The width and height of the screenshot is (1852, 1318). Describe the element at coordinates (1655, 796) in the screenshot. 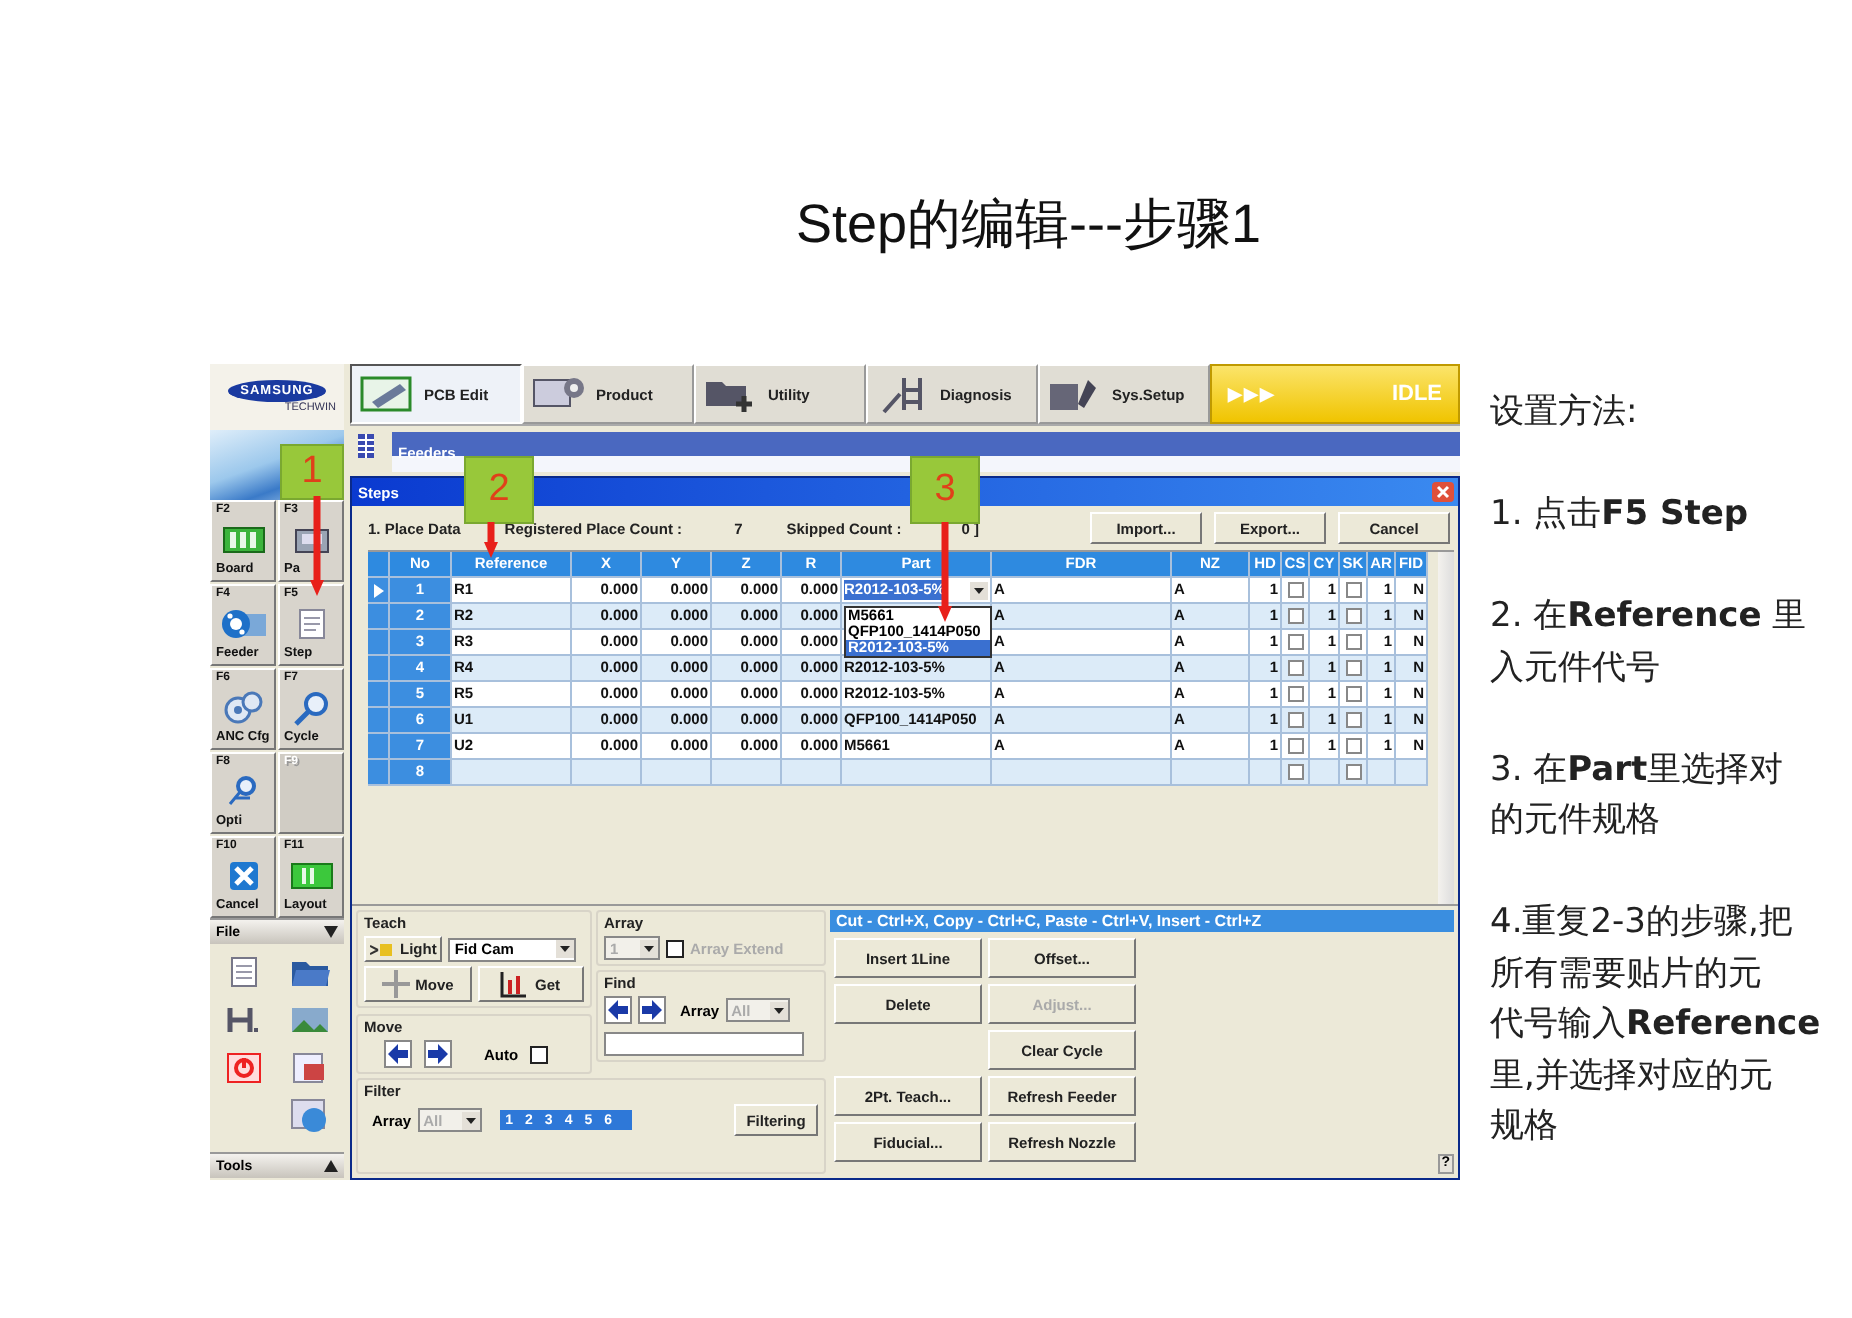

I see `instruction-step: 3. 在Part里选择对 的元件规格` at that location.